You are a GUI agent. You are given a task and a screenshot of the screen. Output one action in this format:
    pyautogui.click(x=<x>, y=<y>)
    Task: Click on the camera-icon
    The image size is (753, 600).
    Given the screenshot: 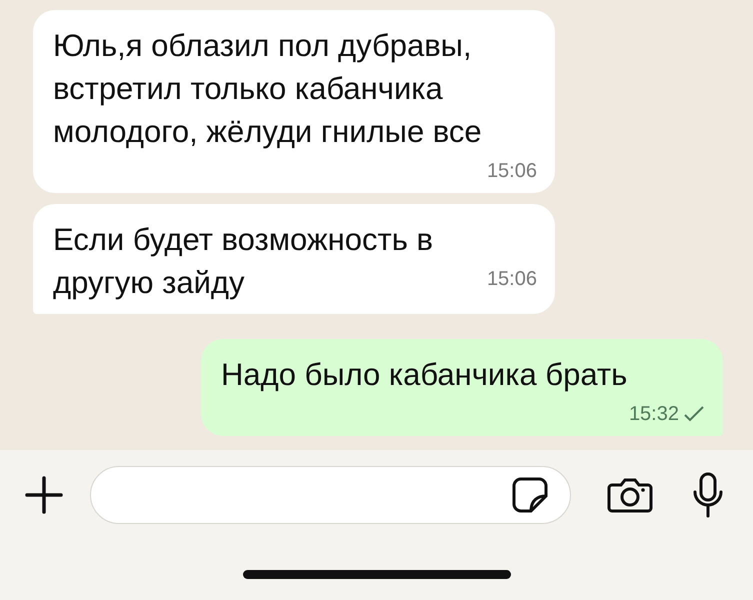 What is the action you would take?
    pyautogui.click(x=630, y=495)
    